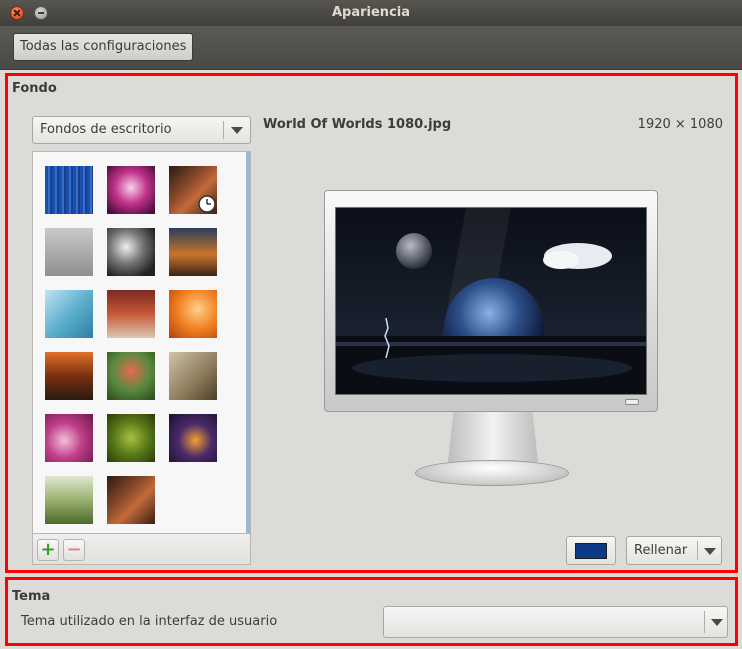 The height and width of the screenshot is (649, 742). Describe the element at coordinates (193, 190) in the screenshot. I see `wallpaper-thumbnail-selected` at that location.